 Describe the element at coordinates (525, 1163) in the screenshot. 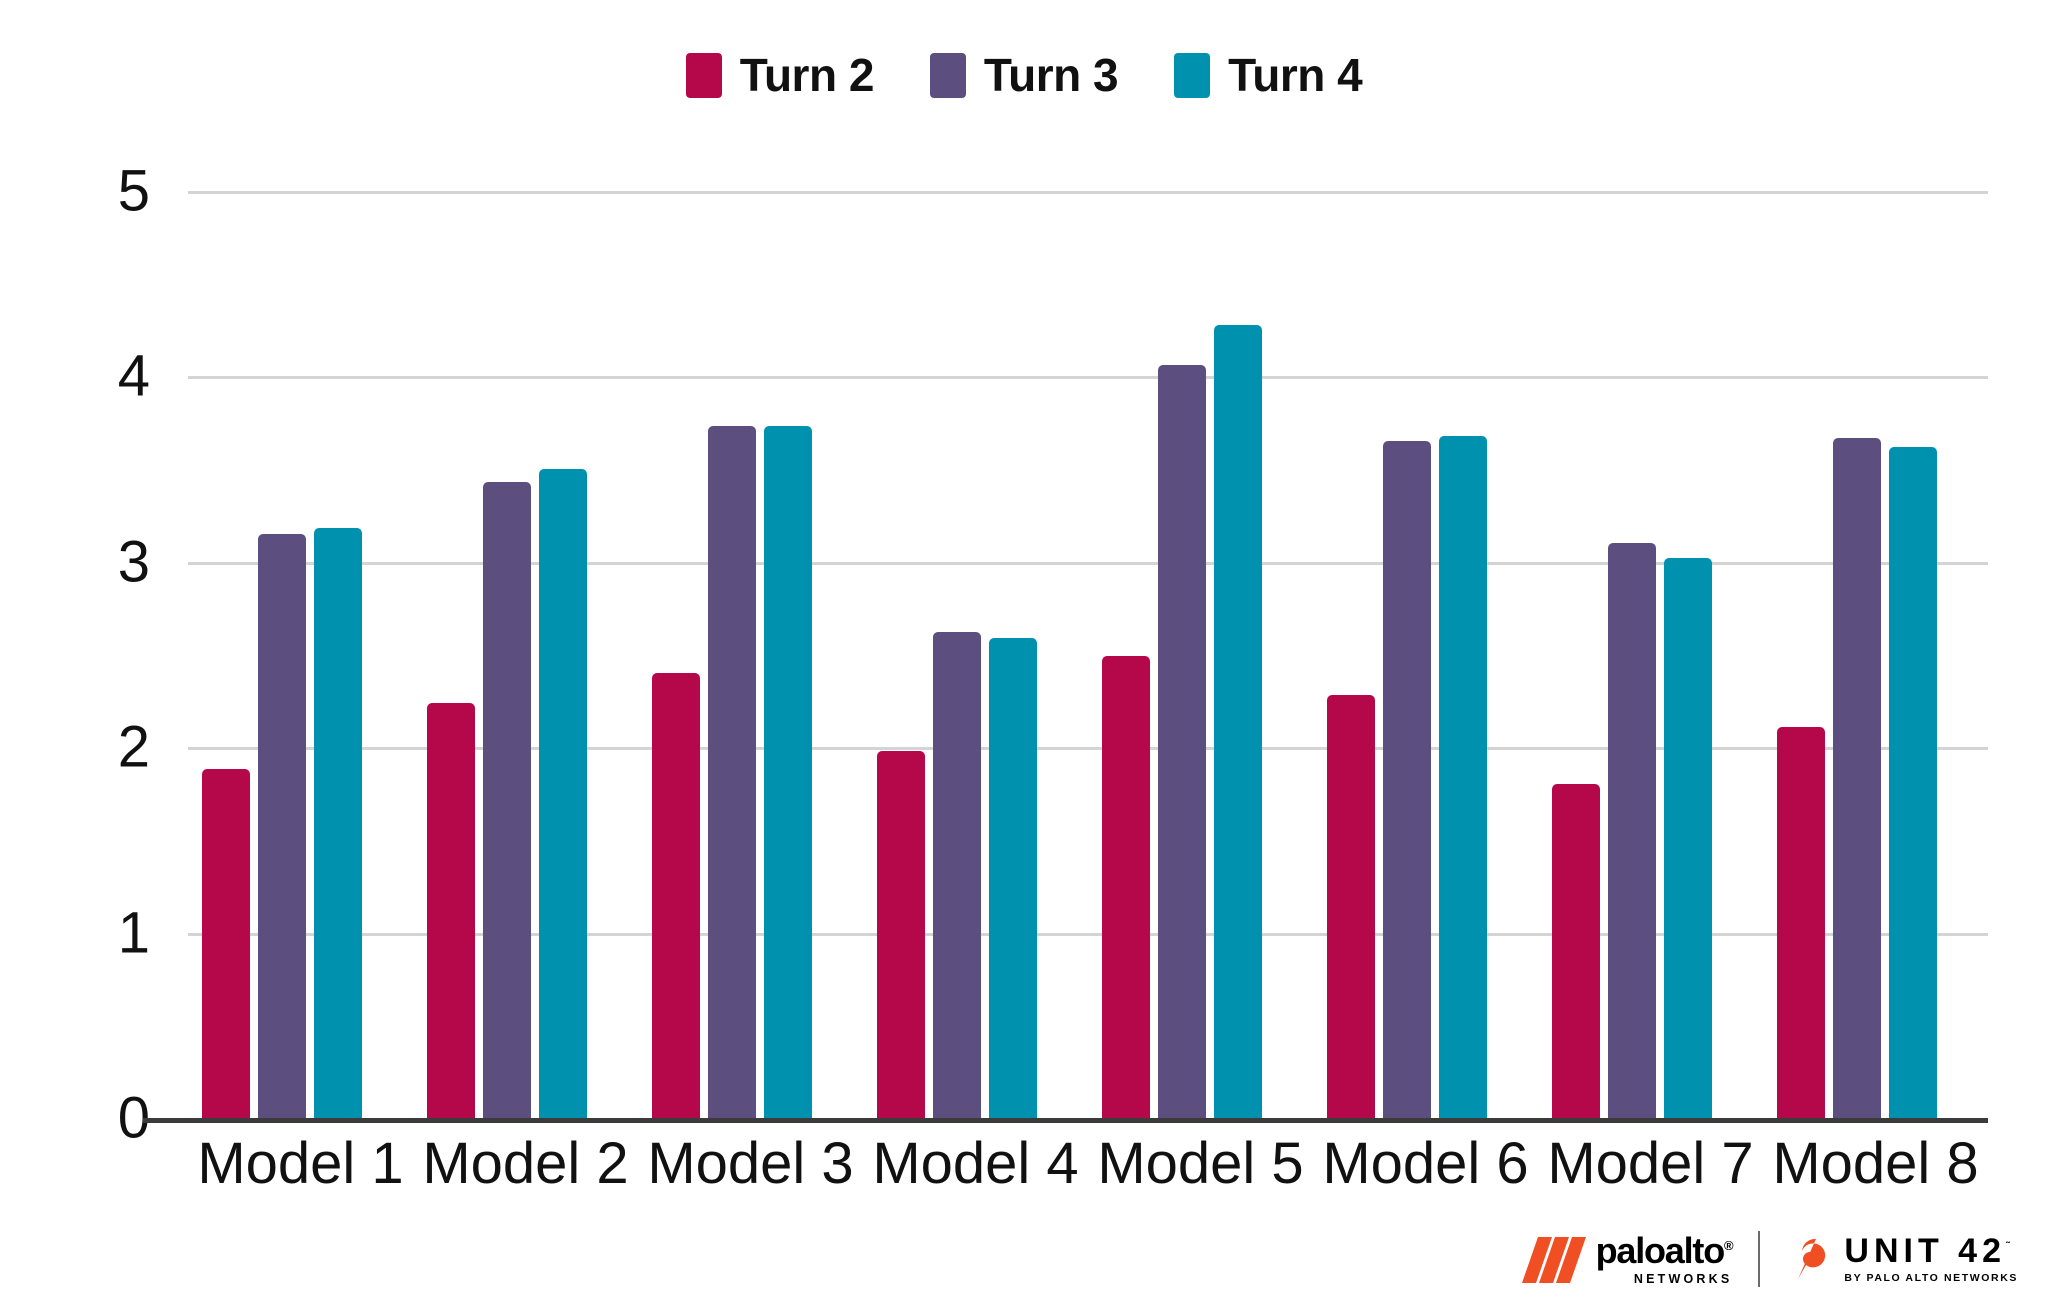

I see `x-label-model-2: Model 2` at that location.